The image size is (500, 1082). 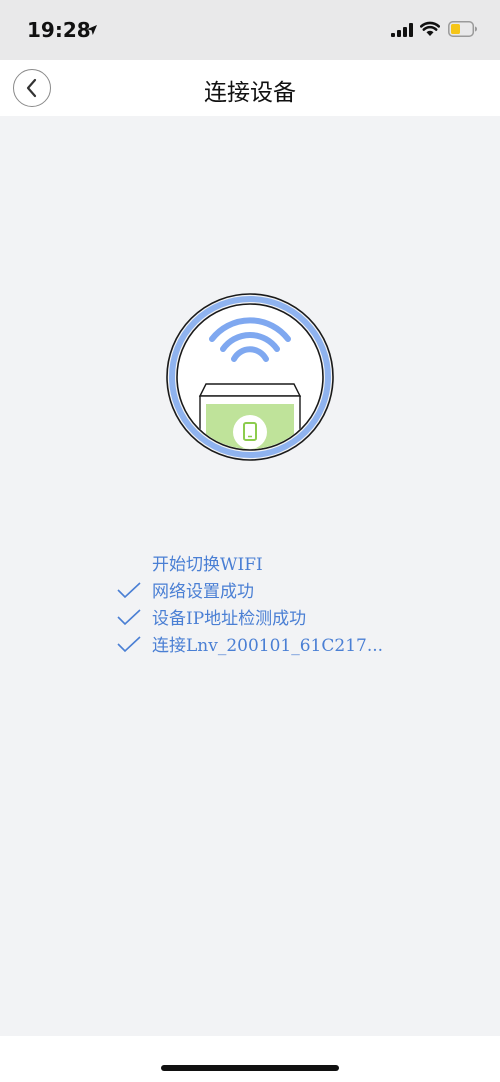 What do you see at coordinates (402, 30) in the screenshot?
I see `cellular-signal-icon` at bounding box center [402, 30].